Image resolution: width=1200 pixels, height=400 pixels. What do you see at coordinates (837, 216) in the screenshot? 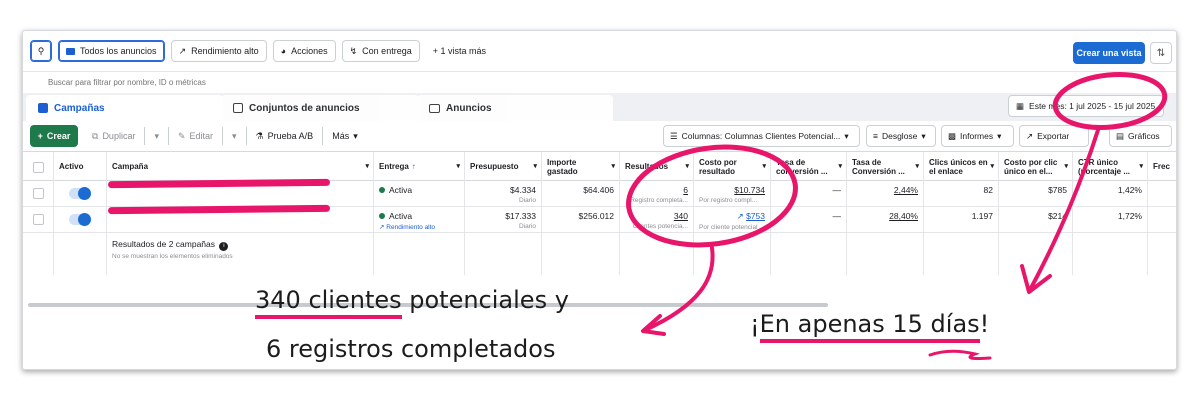
I see `conv-rate-value: —` at bounding box center [837, 216].